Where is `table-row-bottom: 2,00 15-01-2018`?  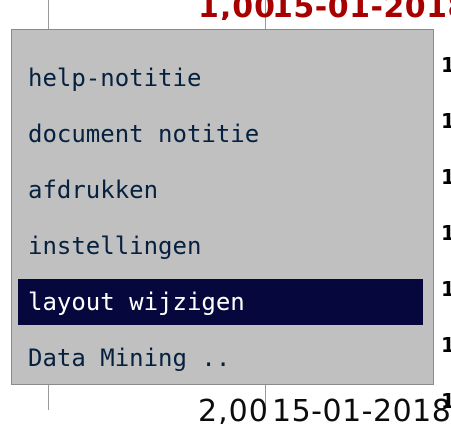
table-row-bottom: 2,00 15-01-2018 is located at coordinates (225, 409).